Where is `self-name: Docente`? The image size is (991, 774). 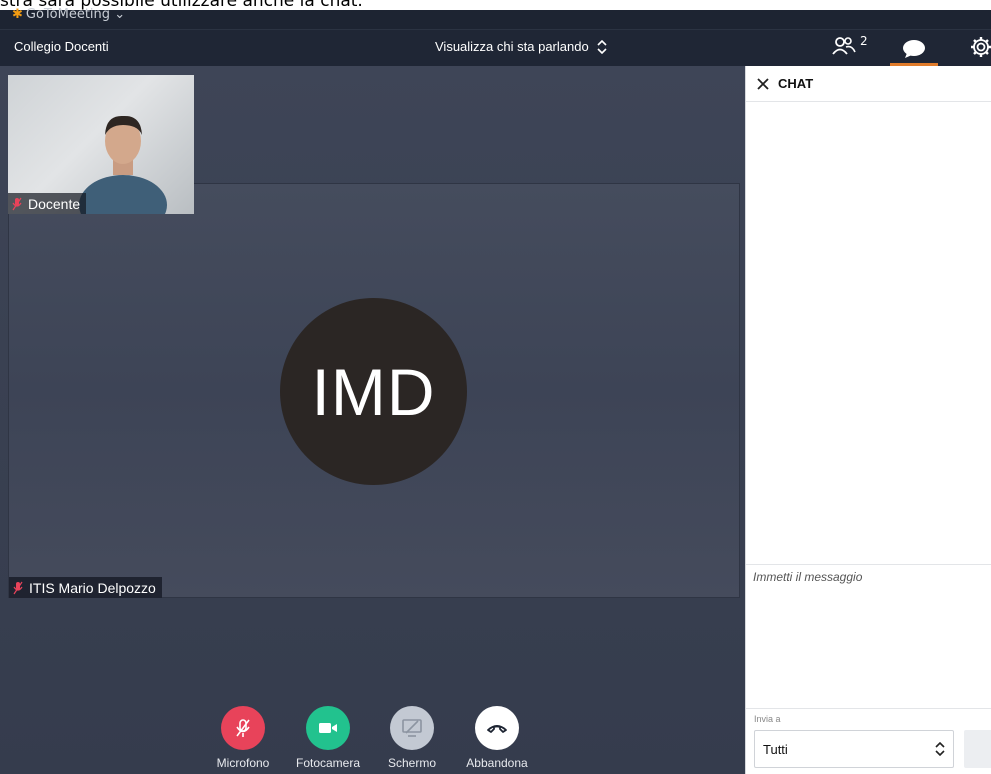
self-name: Docente is located at coordinates (54, 203).